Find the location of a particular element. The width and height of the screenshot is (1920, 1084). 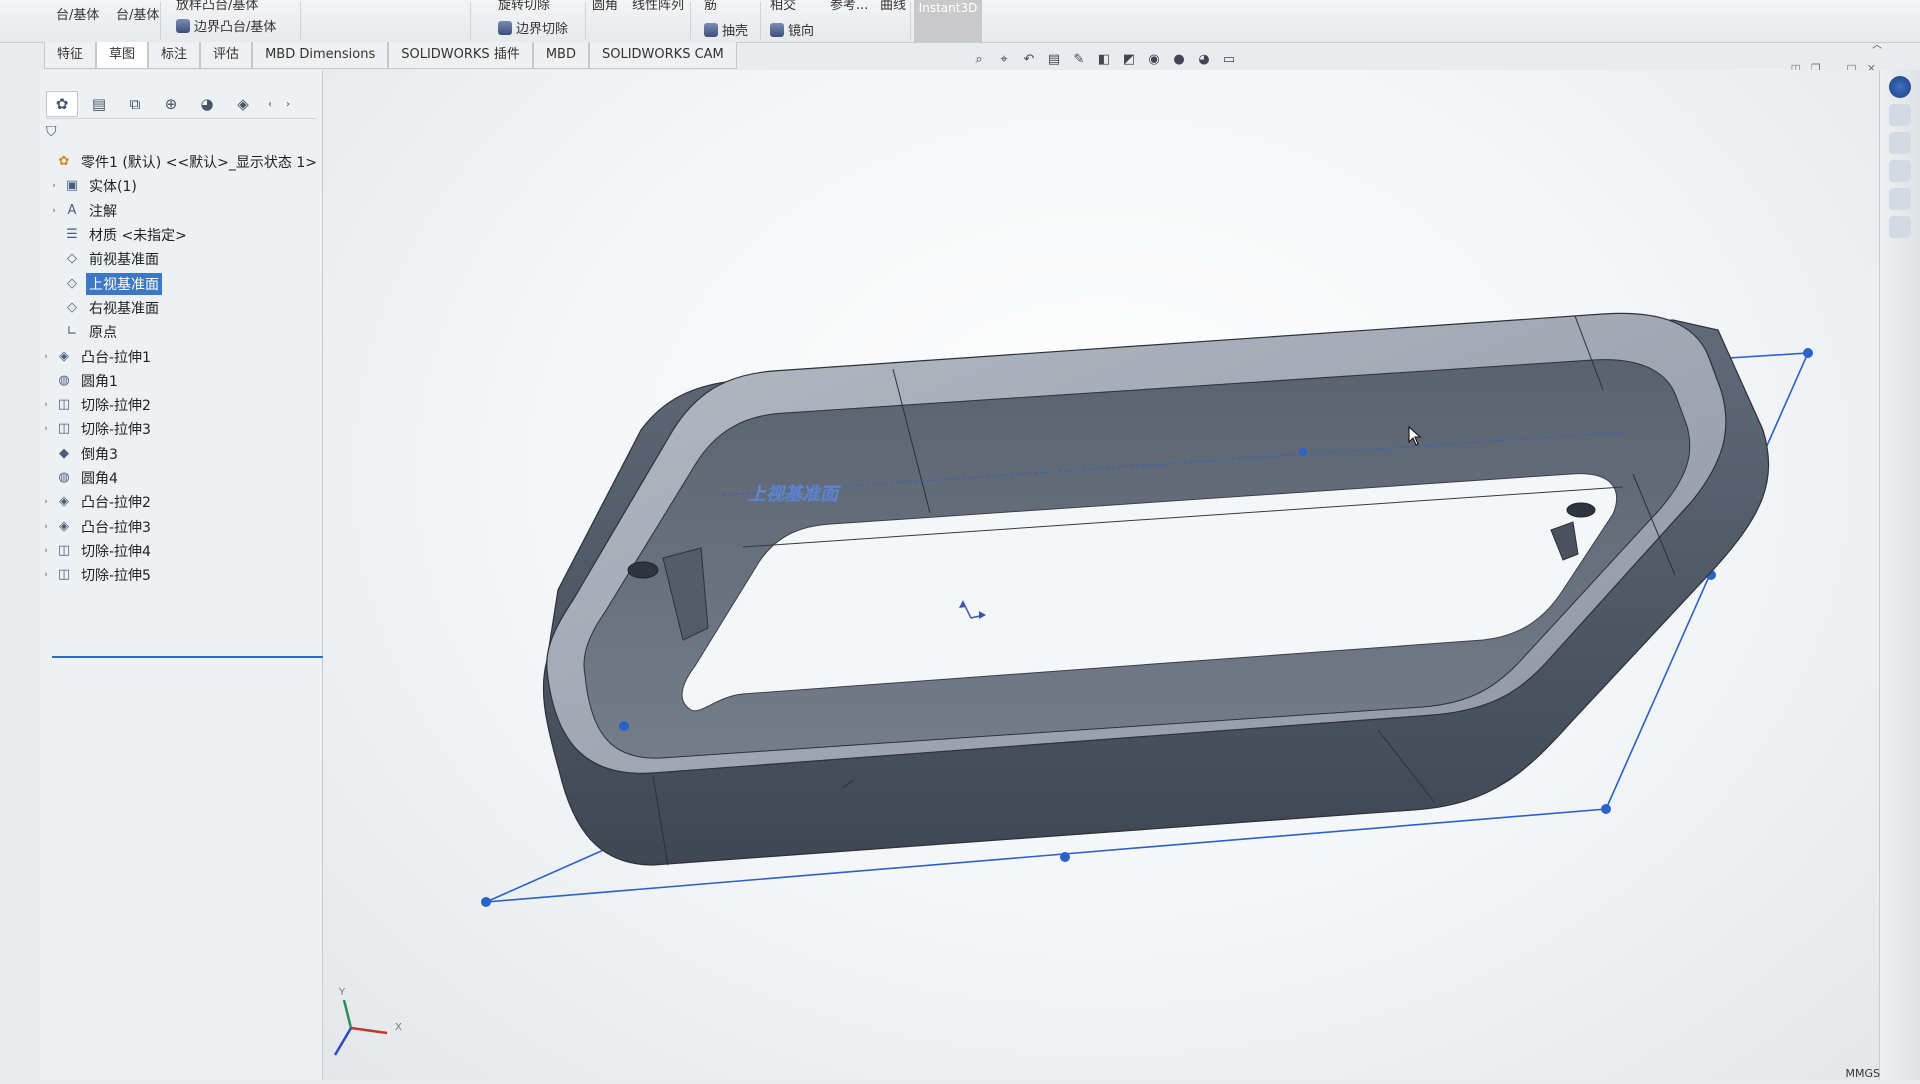

tree-item: › ◈ 凸台-拉伸2 is located at coordinates (180, 502).